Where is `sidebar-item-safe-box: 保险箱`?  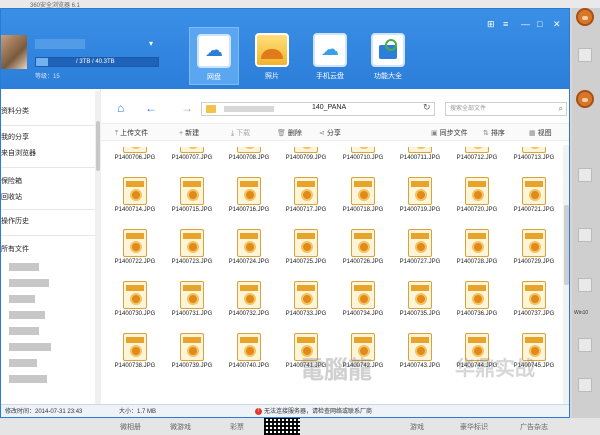 sidebar-item-safe-box: 保险箱 is located at coordinates (49, 182).